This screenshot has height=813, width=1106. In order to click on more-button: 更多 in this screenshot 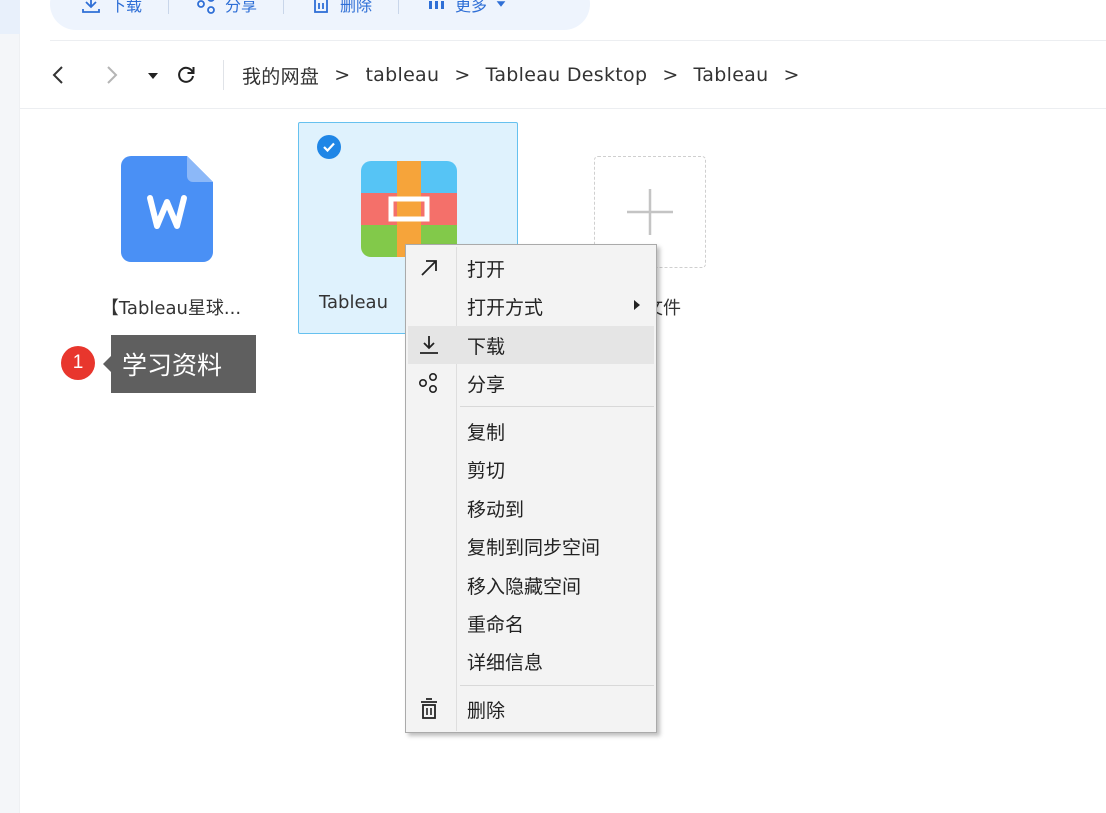, I will do `click(466, 8)`.